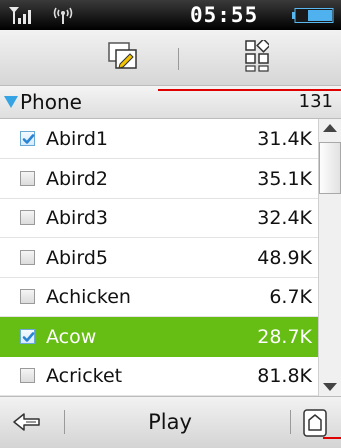 The width and height of the screenshot is (341, 448). Describe the element at coordinates (27, 422) in the screenshot. I see `back-arrow-icon` at that location.